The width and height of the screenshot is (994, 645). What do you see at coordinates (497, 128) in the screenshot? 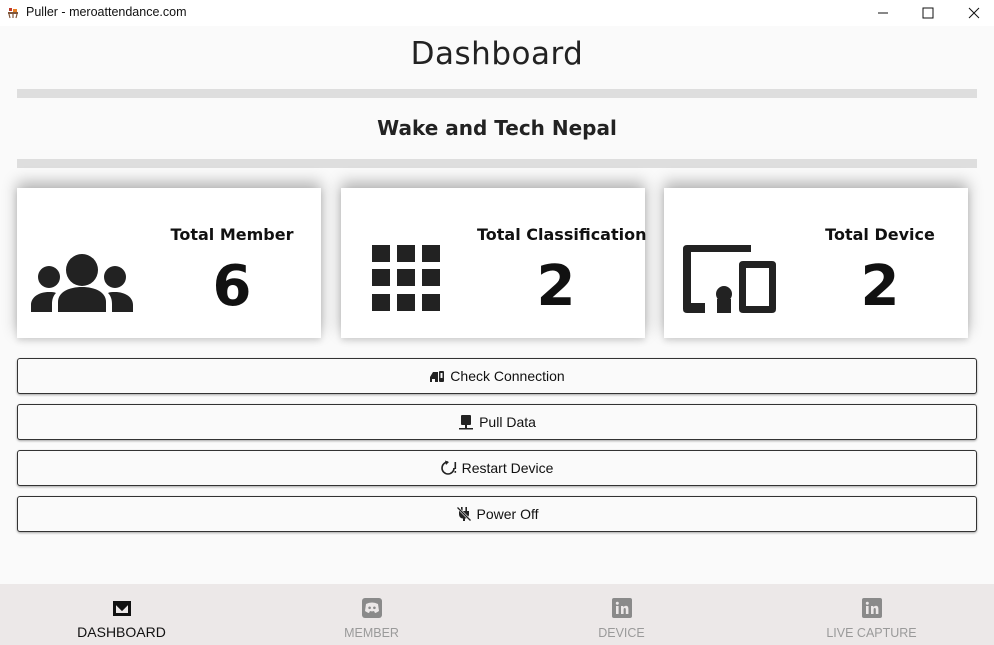
I see `organization-name: Wake and Tech Nepal` at bounding box center [497, 128].